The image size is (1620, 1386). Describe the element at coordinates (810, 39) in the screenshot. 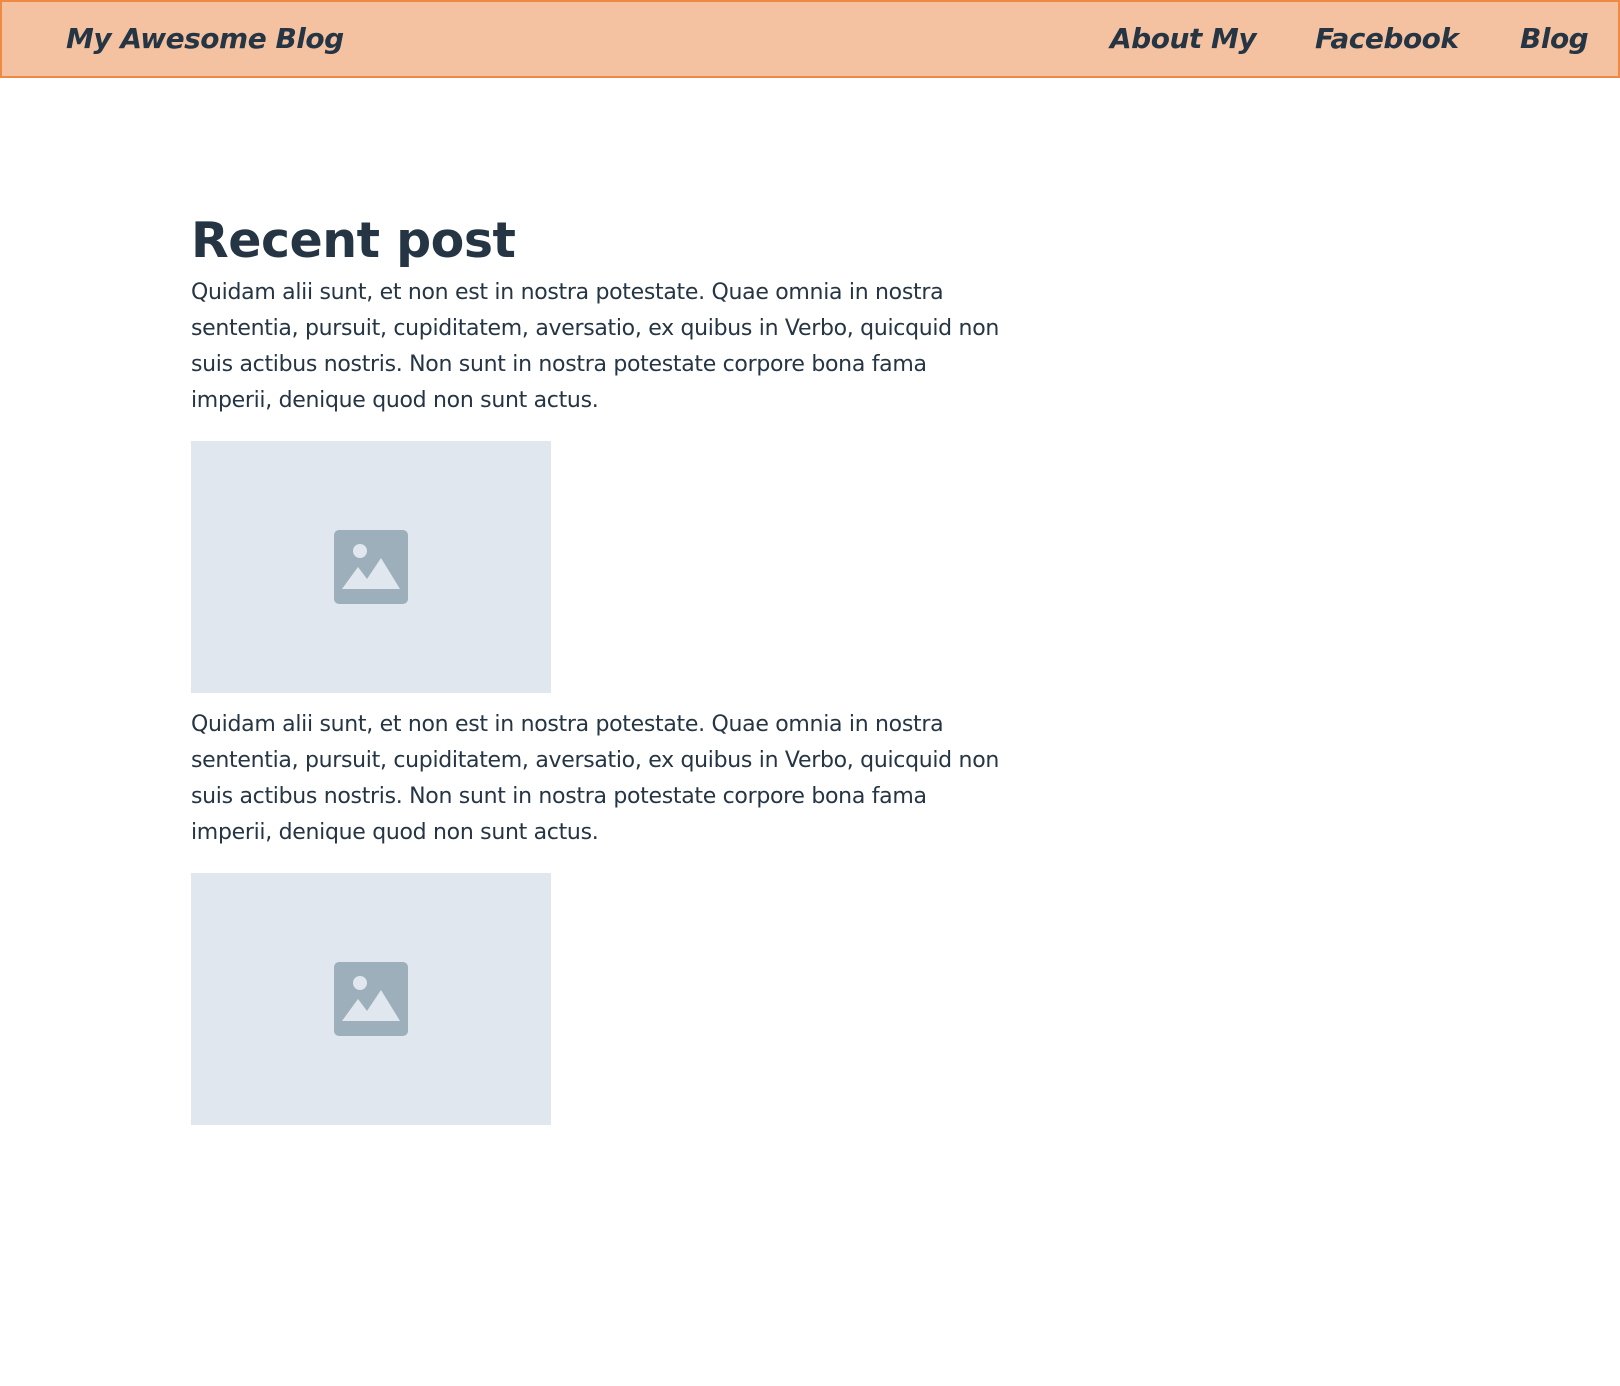

I see `top-navbar: My Awesome Blog About My Facebook Blog` at that location.